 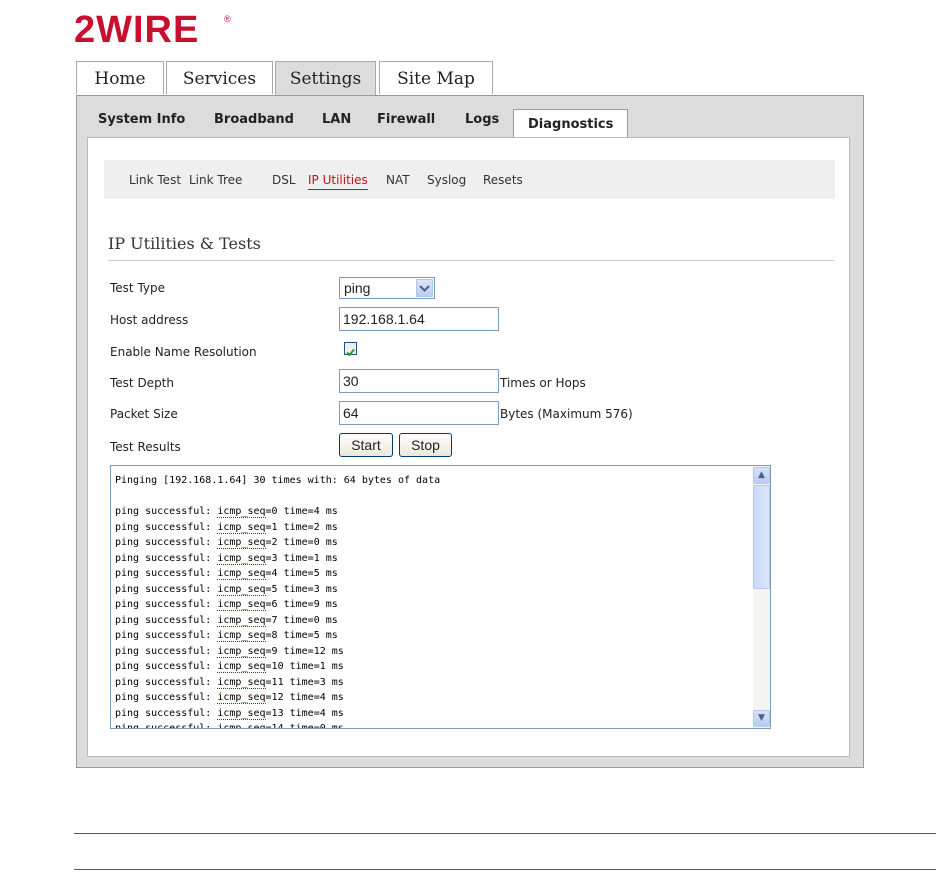 I want to click on tab-settings: Settings, so click(x=325, y=78).